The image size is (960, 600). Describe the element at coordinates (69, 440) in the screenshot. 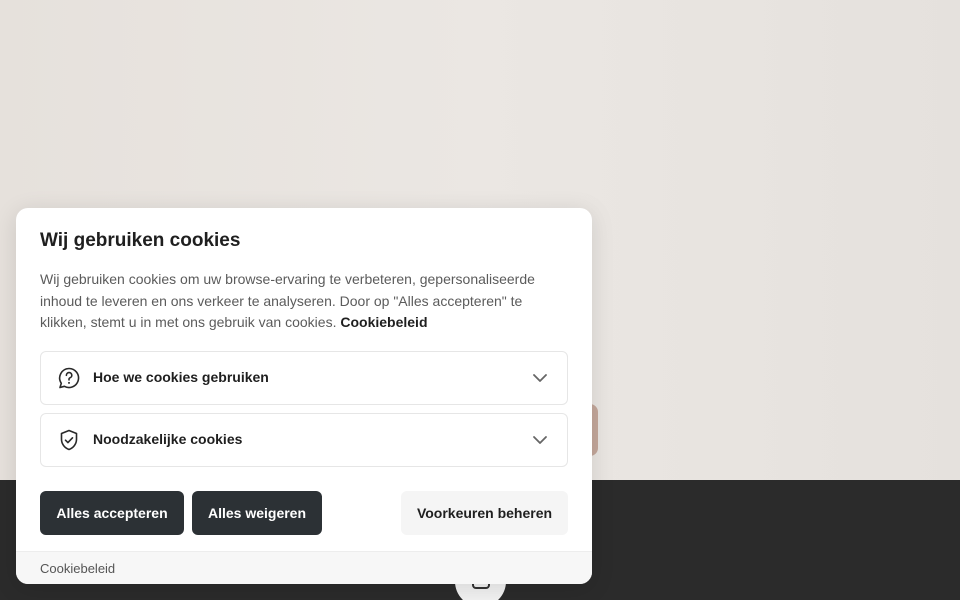

I see `shield-check-icon` at that location.